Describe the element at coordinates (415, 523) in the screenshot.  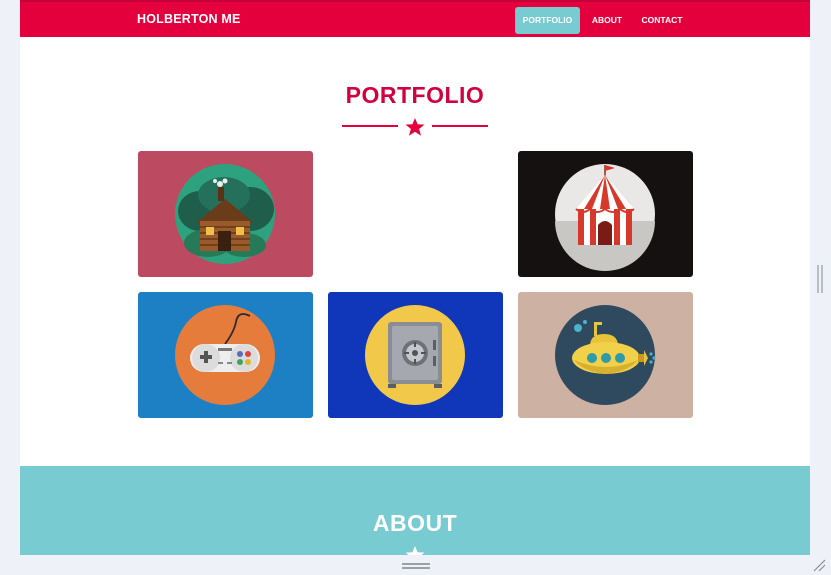
I see `about-heading: ABOUT` at that location.